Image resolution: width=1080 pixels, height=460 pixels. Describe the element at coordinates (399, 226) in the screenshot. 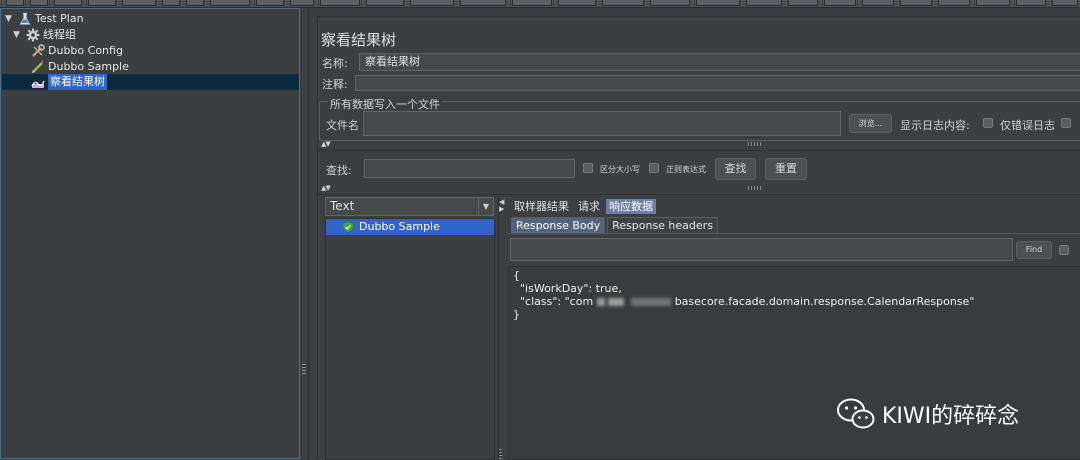

I see `sample-label: Dubbo Sample` at that location.